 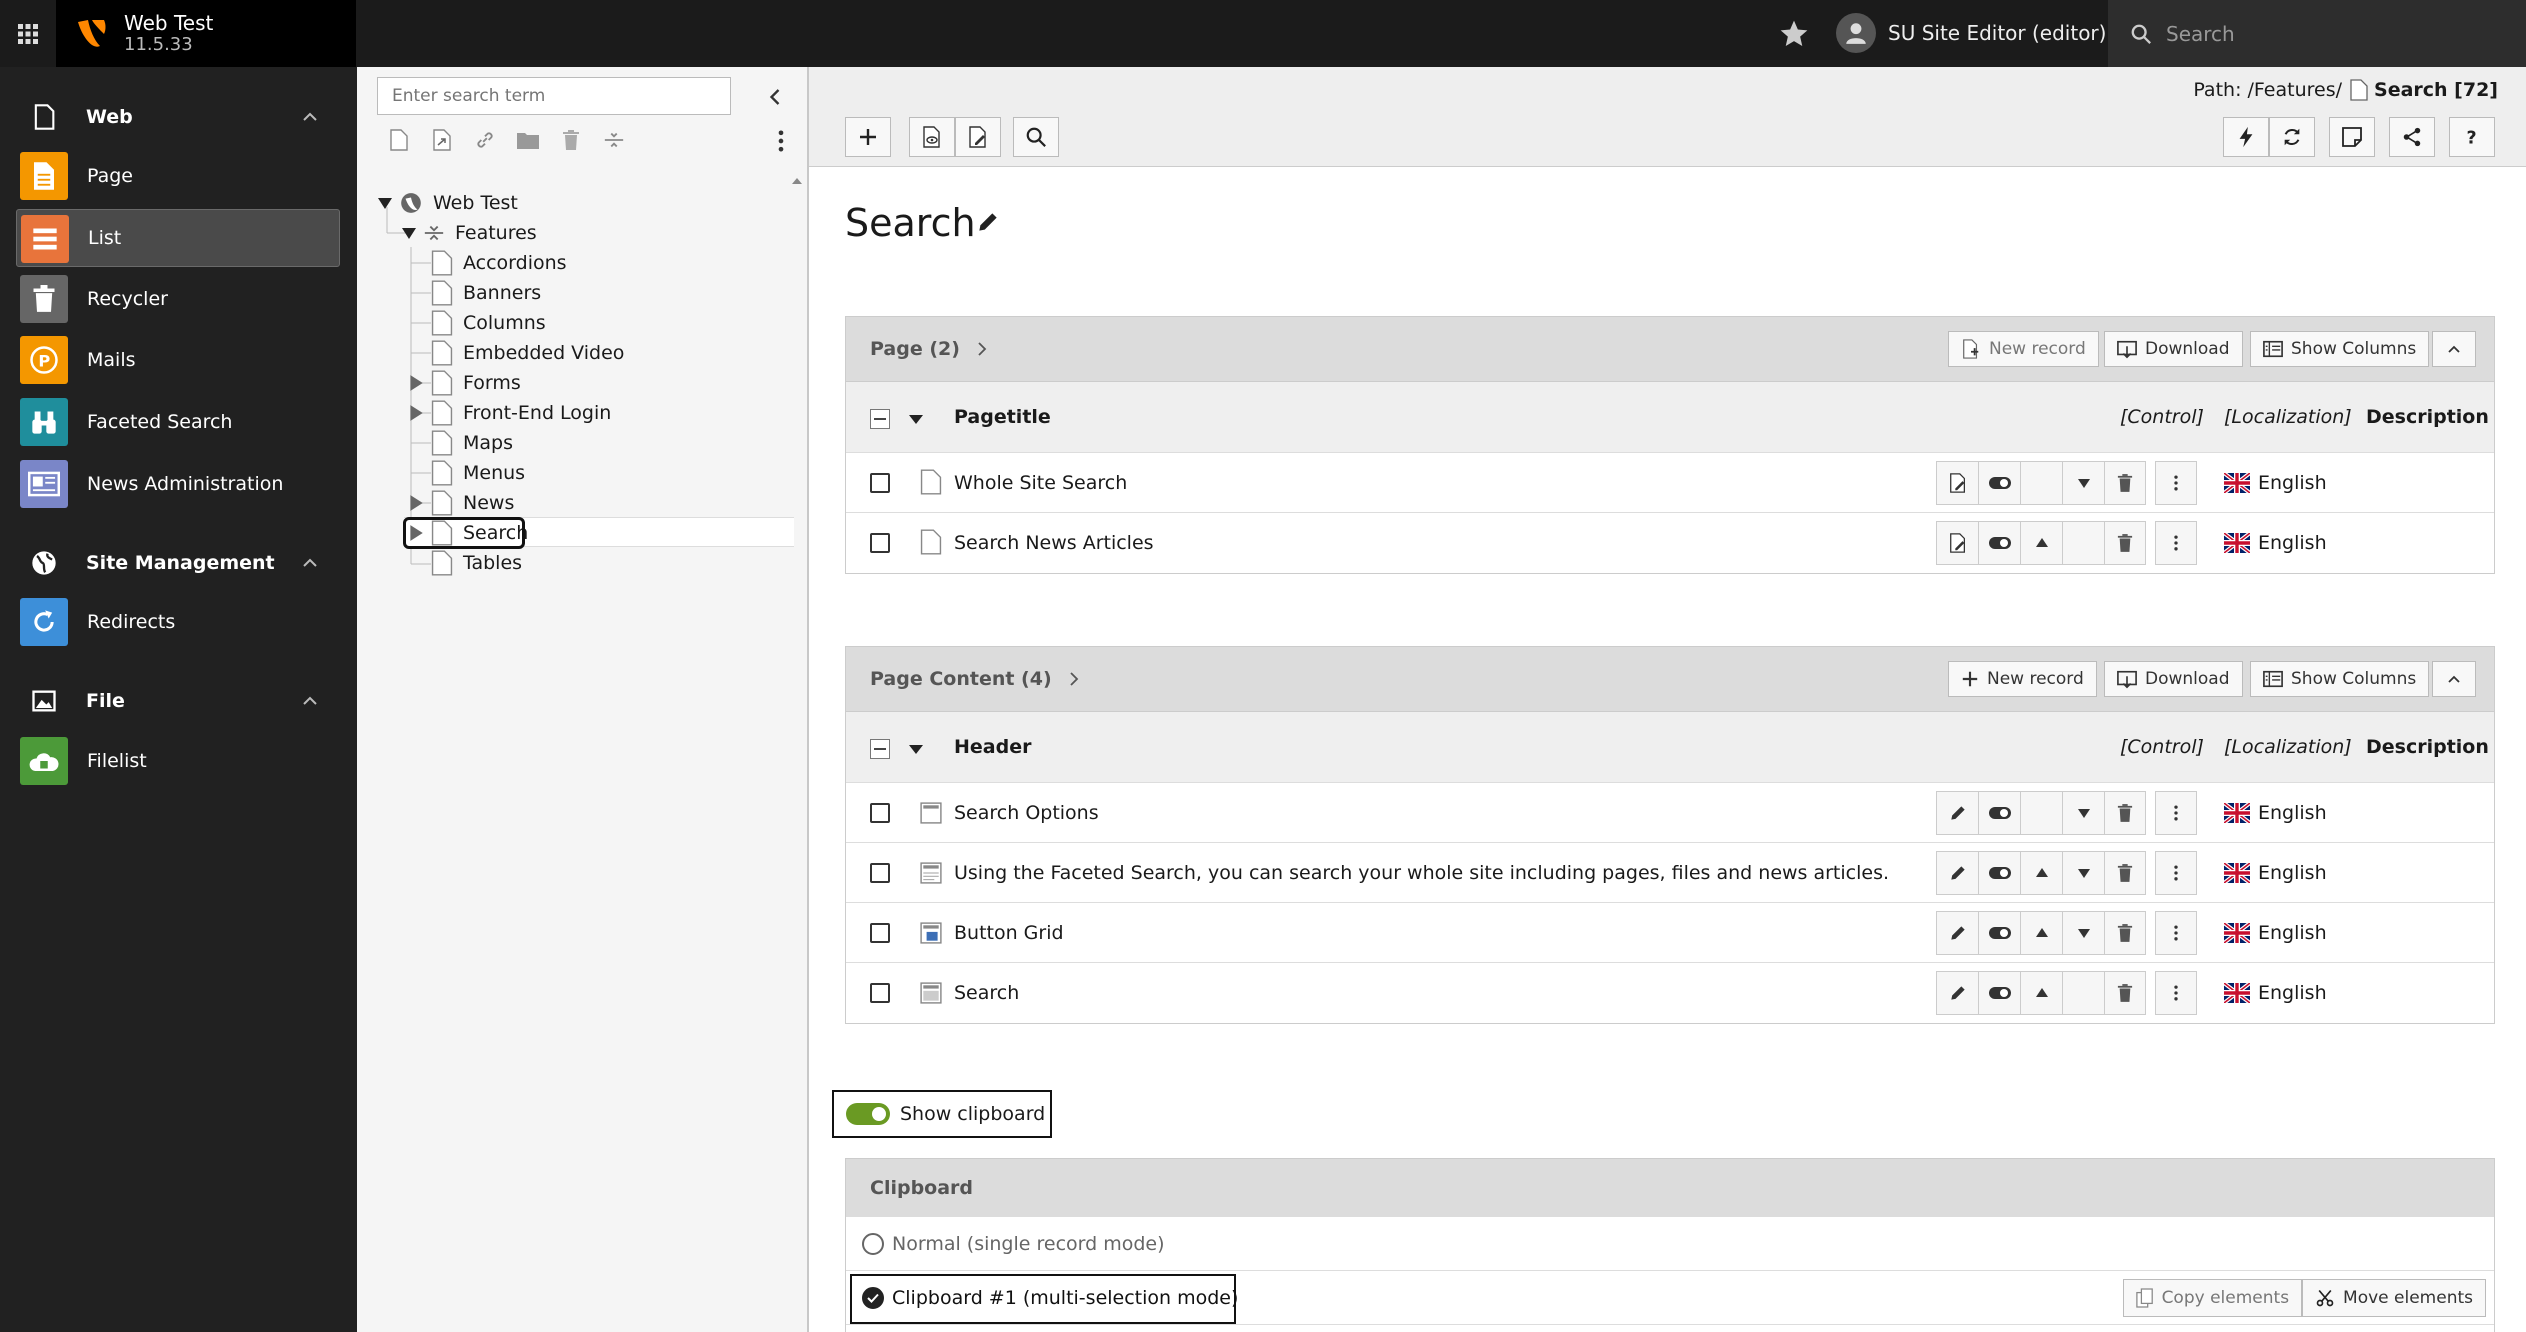 What do you see at coordinates (992, 747) in the screenshot?
I see `column-header-title: Header` at bounding box center [992, 747].